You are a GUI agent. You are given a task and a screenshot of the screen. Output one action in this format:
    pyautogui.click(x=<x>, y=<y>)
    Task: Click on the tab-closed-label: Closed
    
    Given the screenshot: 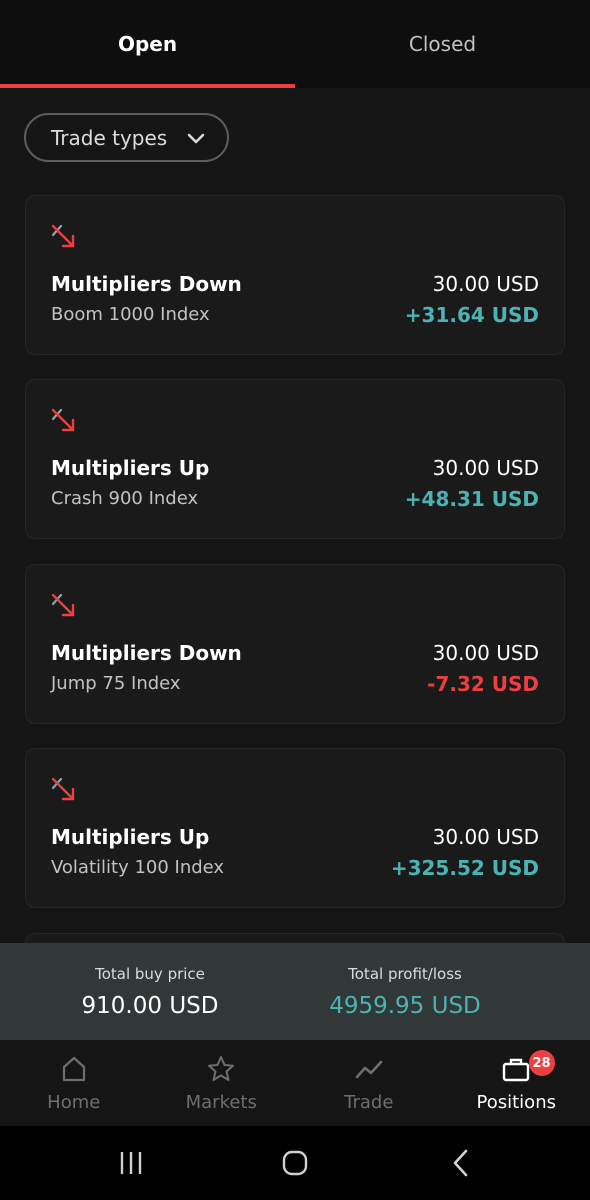 What is the action you would take?
    pyautogui.click(x=442, y=44)
    